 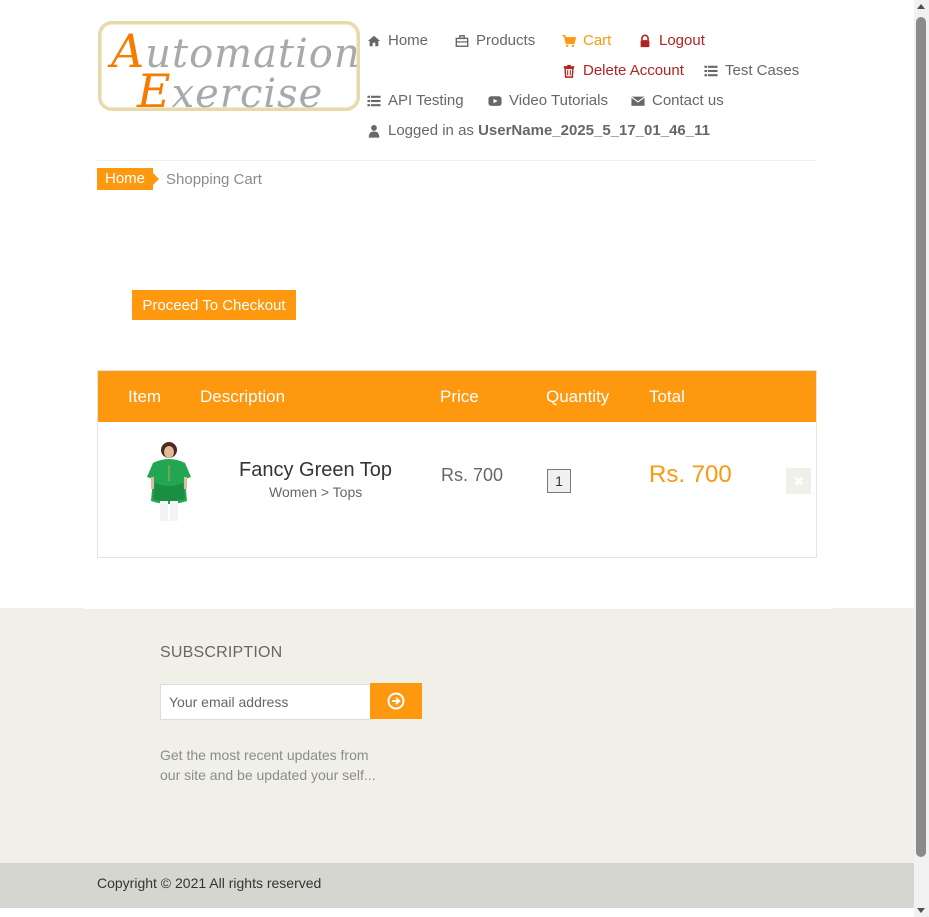 What do you see at coordinates (221, 652) in the screenshot?
I see `subscription-title: SUBSCRIPTION` at bounding box center [221, 652].